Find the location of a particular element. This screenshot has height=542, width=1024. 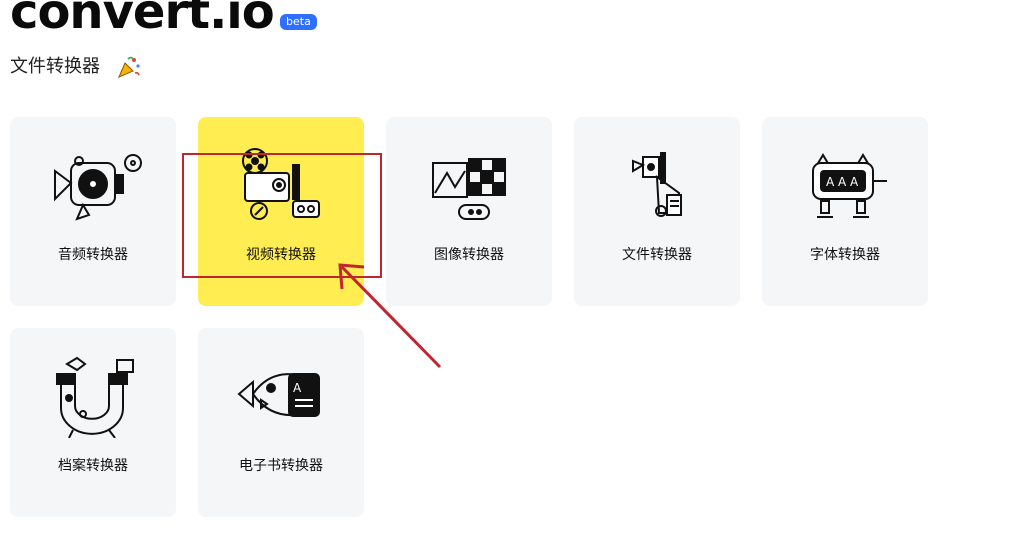

video-projector-icon is located at coordinates (281, 184).